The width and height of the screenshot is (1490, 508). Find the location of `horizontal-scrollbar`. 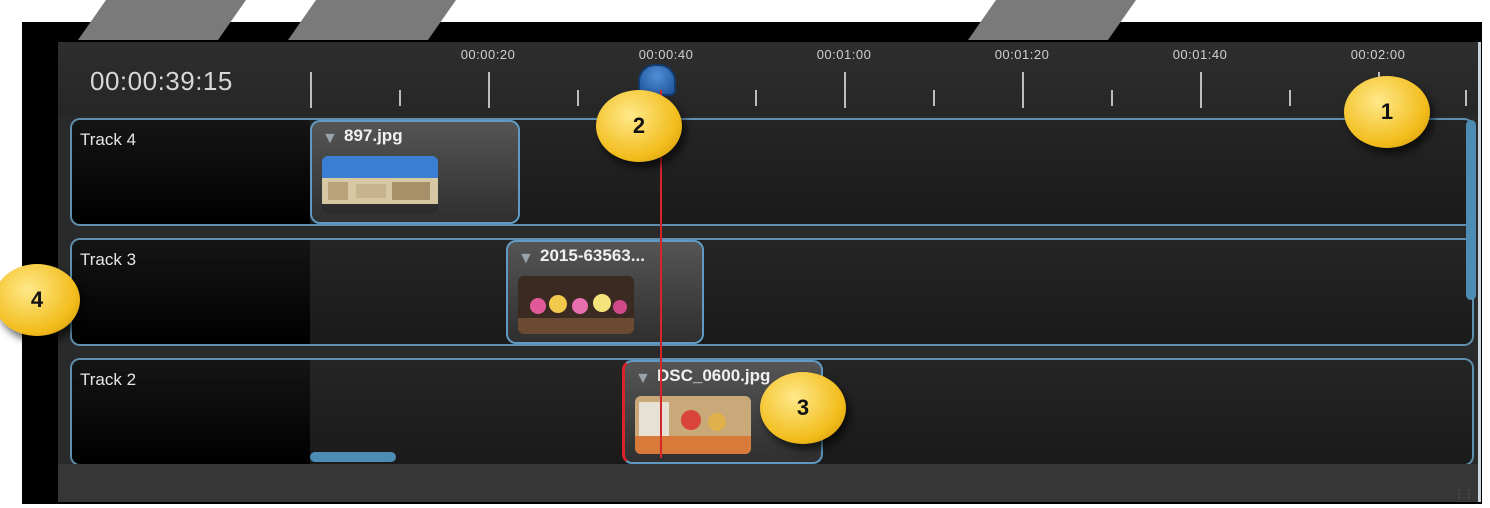

horizontal-scrollbar is located at coordinates (353, 457).